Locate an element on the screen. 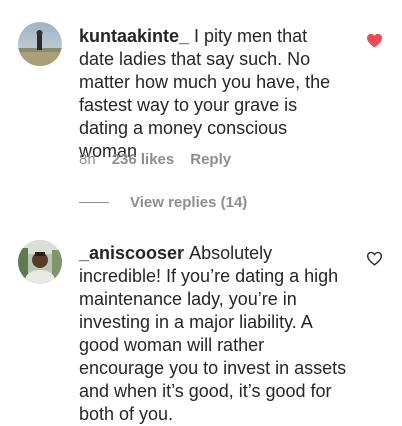 This screenshot has height=426, width=402. comment-time: 8h is located at coordinates (87, 159).